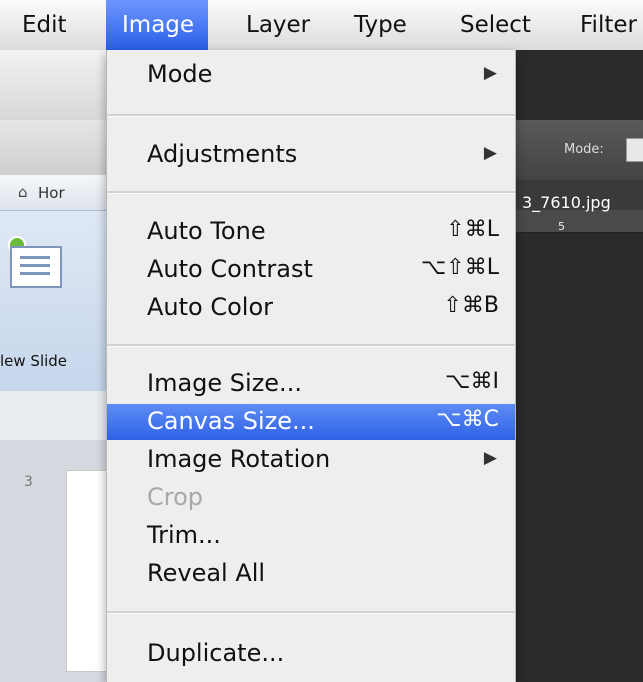  What do you see at coordinates (495, 25) in the screenshot?
I see `menubar-item-select: Select` at bounding box center [495, 25].